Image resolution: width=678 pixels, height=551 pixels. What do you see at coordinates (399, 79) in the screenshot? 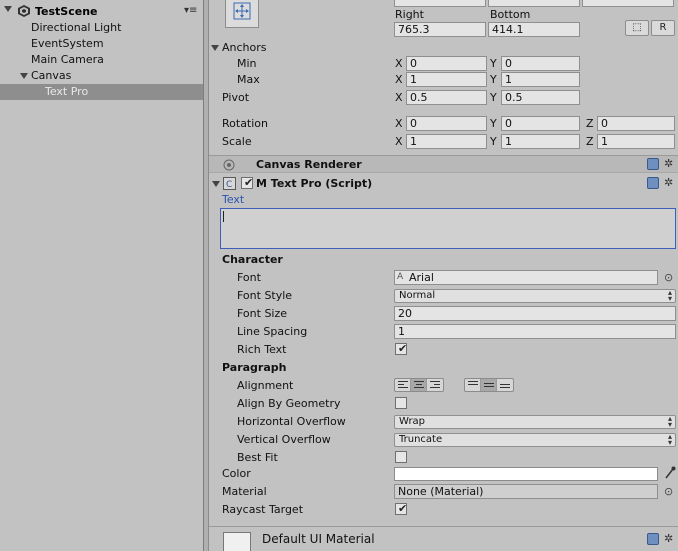
I see `anchor-max-x-axis: X` at bounding box center [399, 79].